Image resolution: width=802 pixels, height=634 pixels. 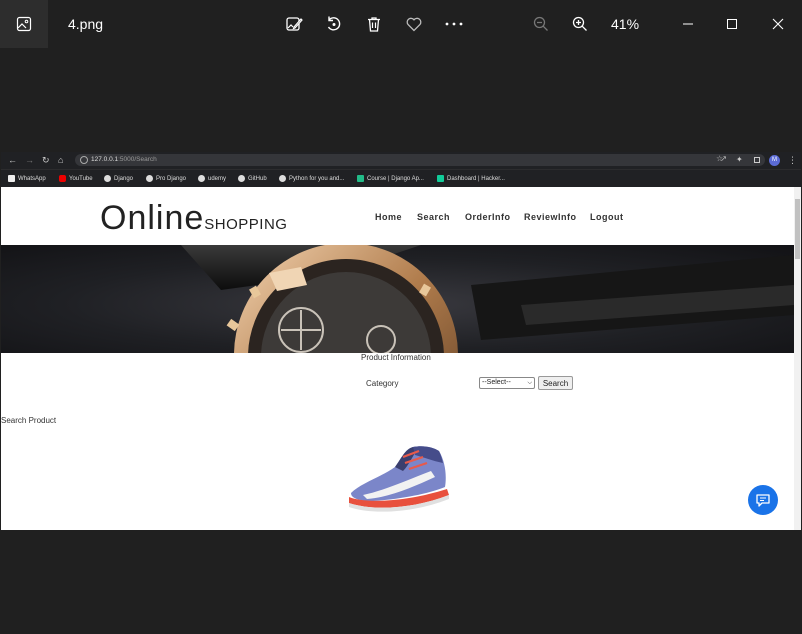 What do you see at coordinates (27, 178) in the screenshot?
I see `bookmark-whatsapp: WhatsApp` at bounding box center [27, 178].